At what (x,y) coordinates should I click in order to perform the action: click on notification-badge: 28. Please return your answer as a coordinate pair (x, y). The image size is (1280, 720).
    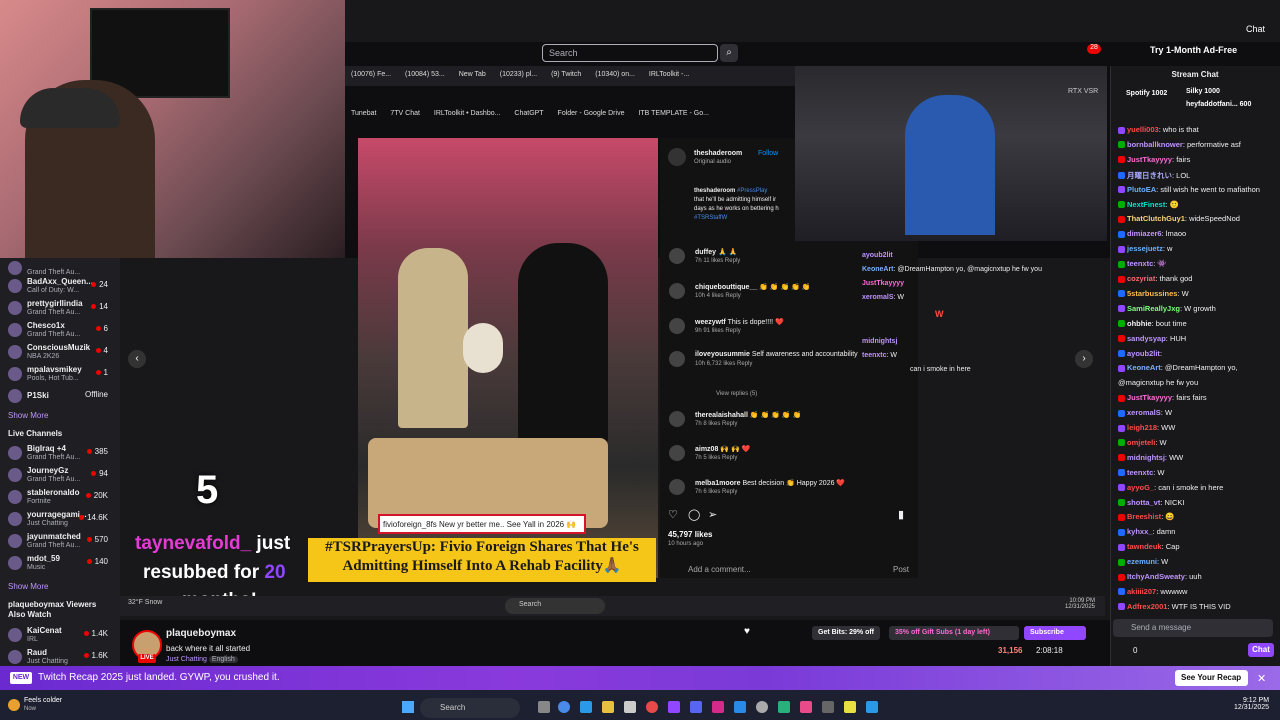
    Looking at the image, I should click on (1094, 49).